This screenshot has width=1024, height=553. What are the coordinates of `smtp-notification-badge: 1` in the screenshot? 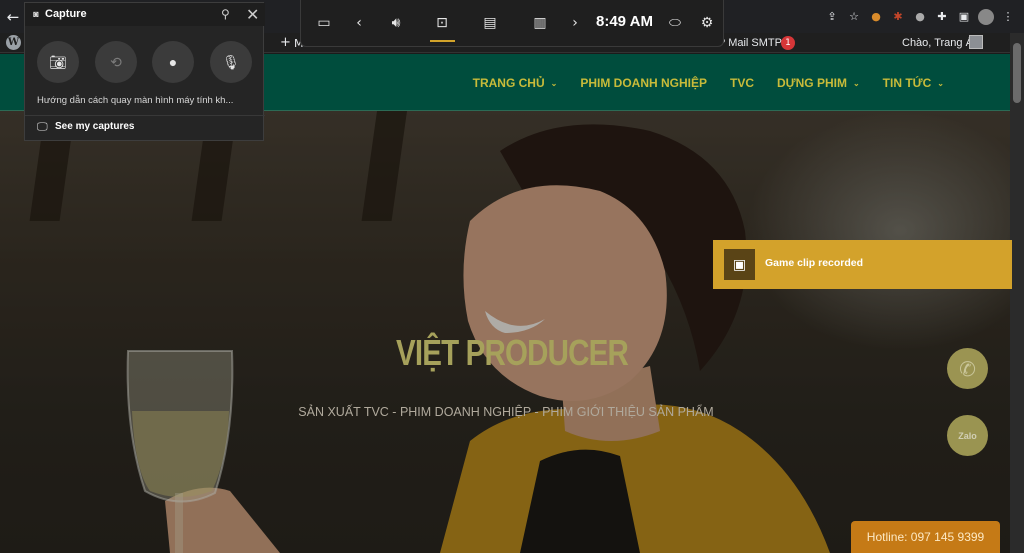 It's located at (788, 43).